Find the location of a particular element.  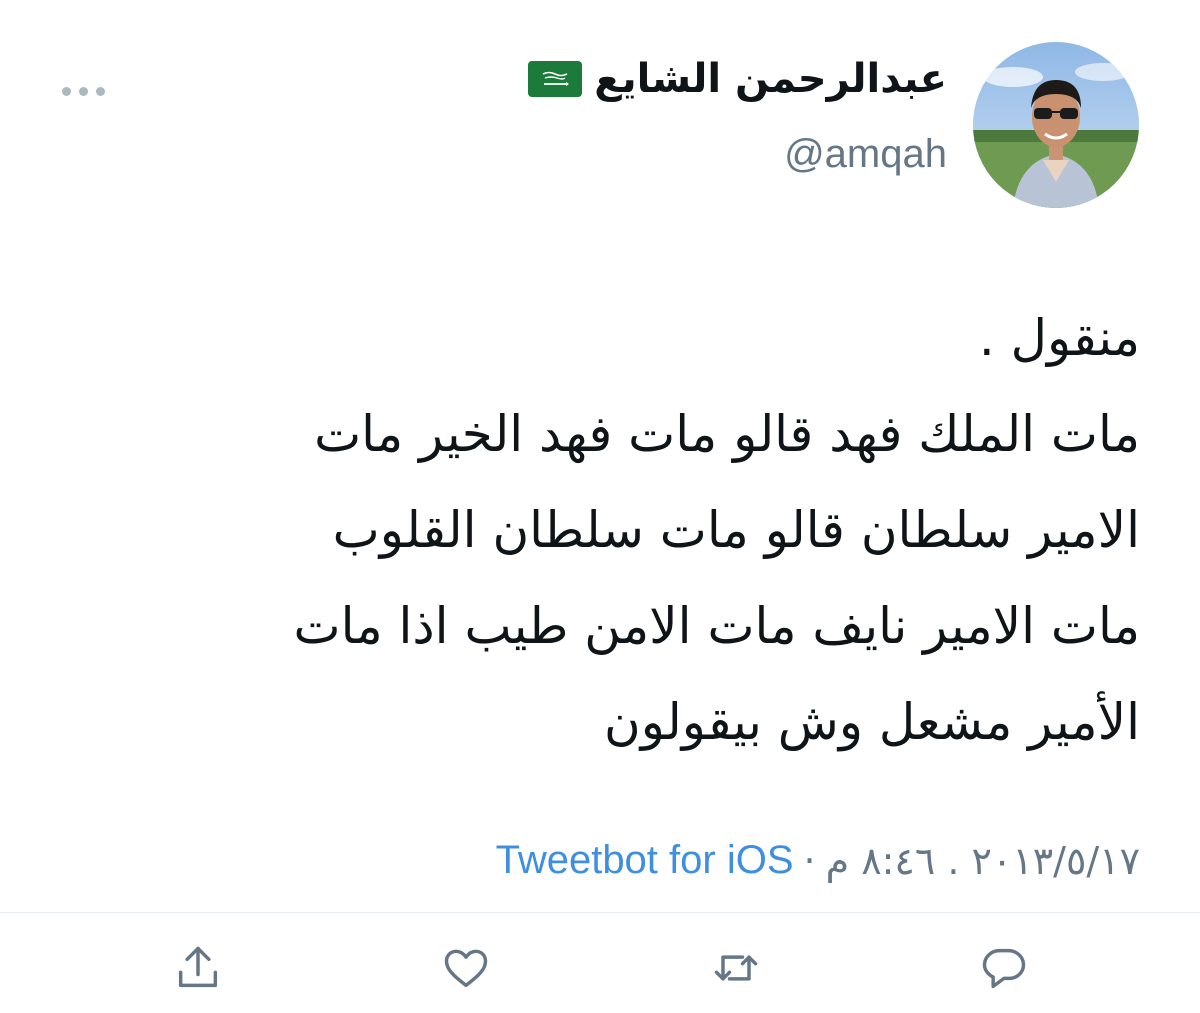

author-handle: @amqah is located at coordinates (865, 154).